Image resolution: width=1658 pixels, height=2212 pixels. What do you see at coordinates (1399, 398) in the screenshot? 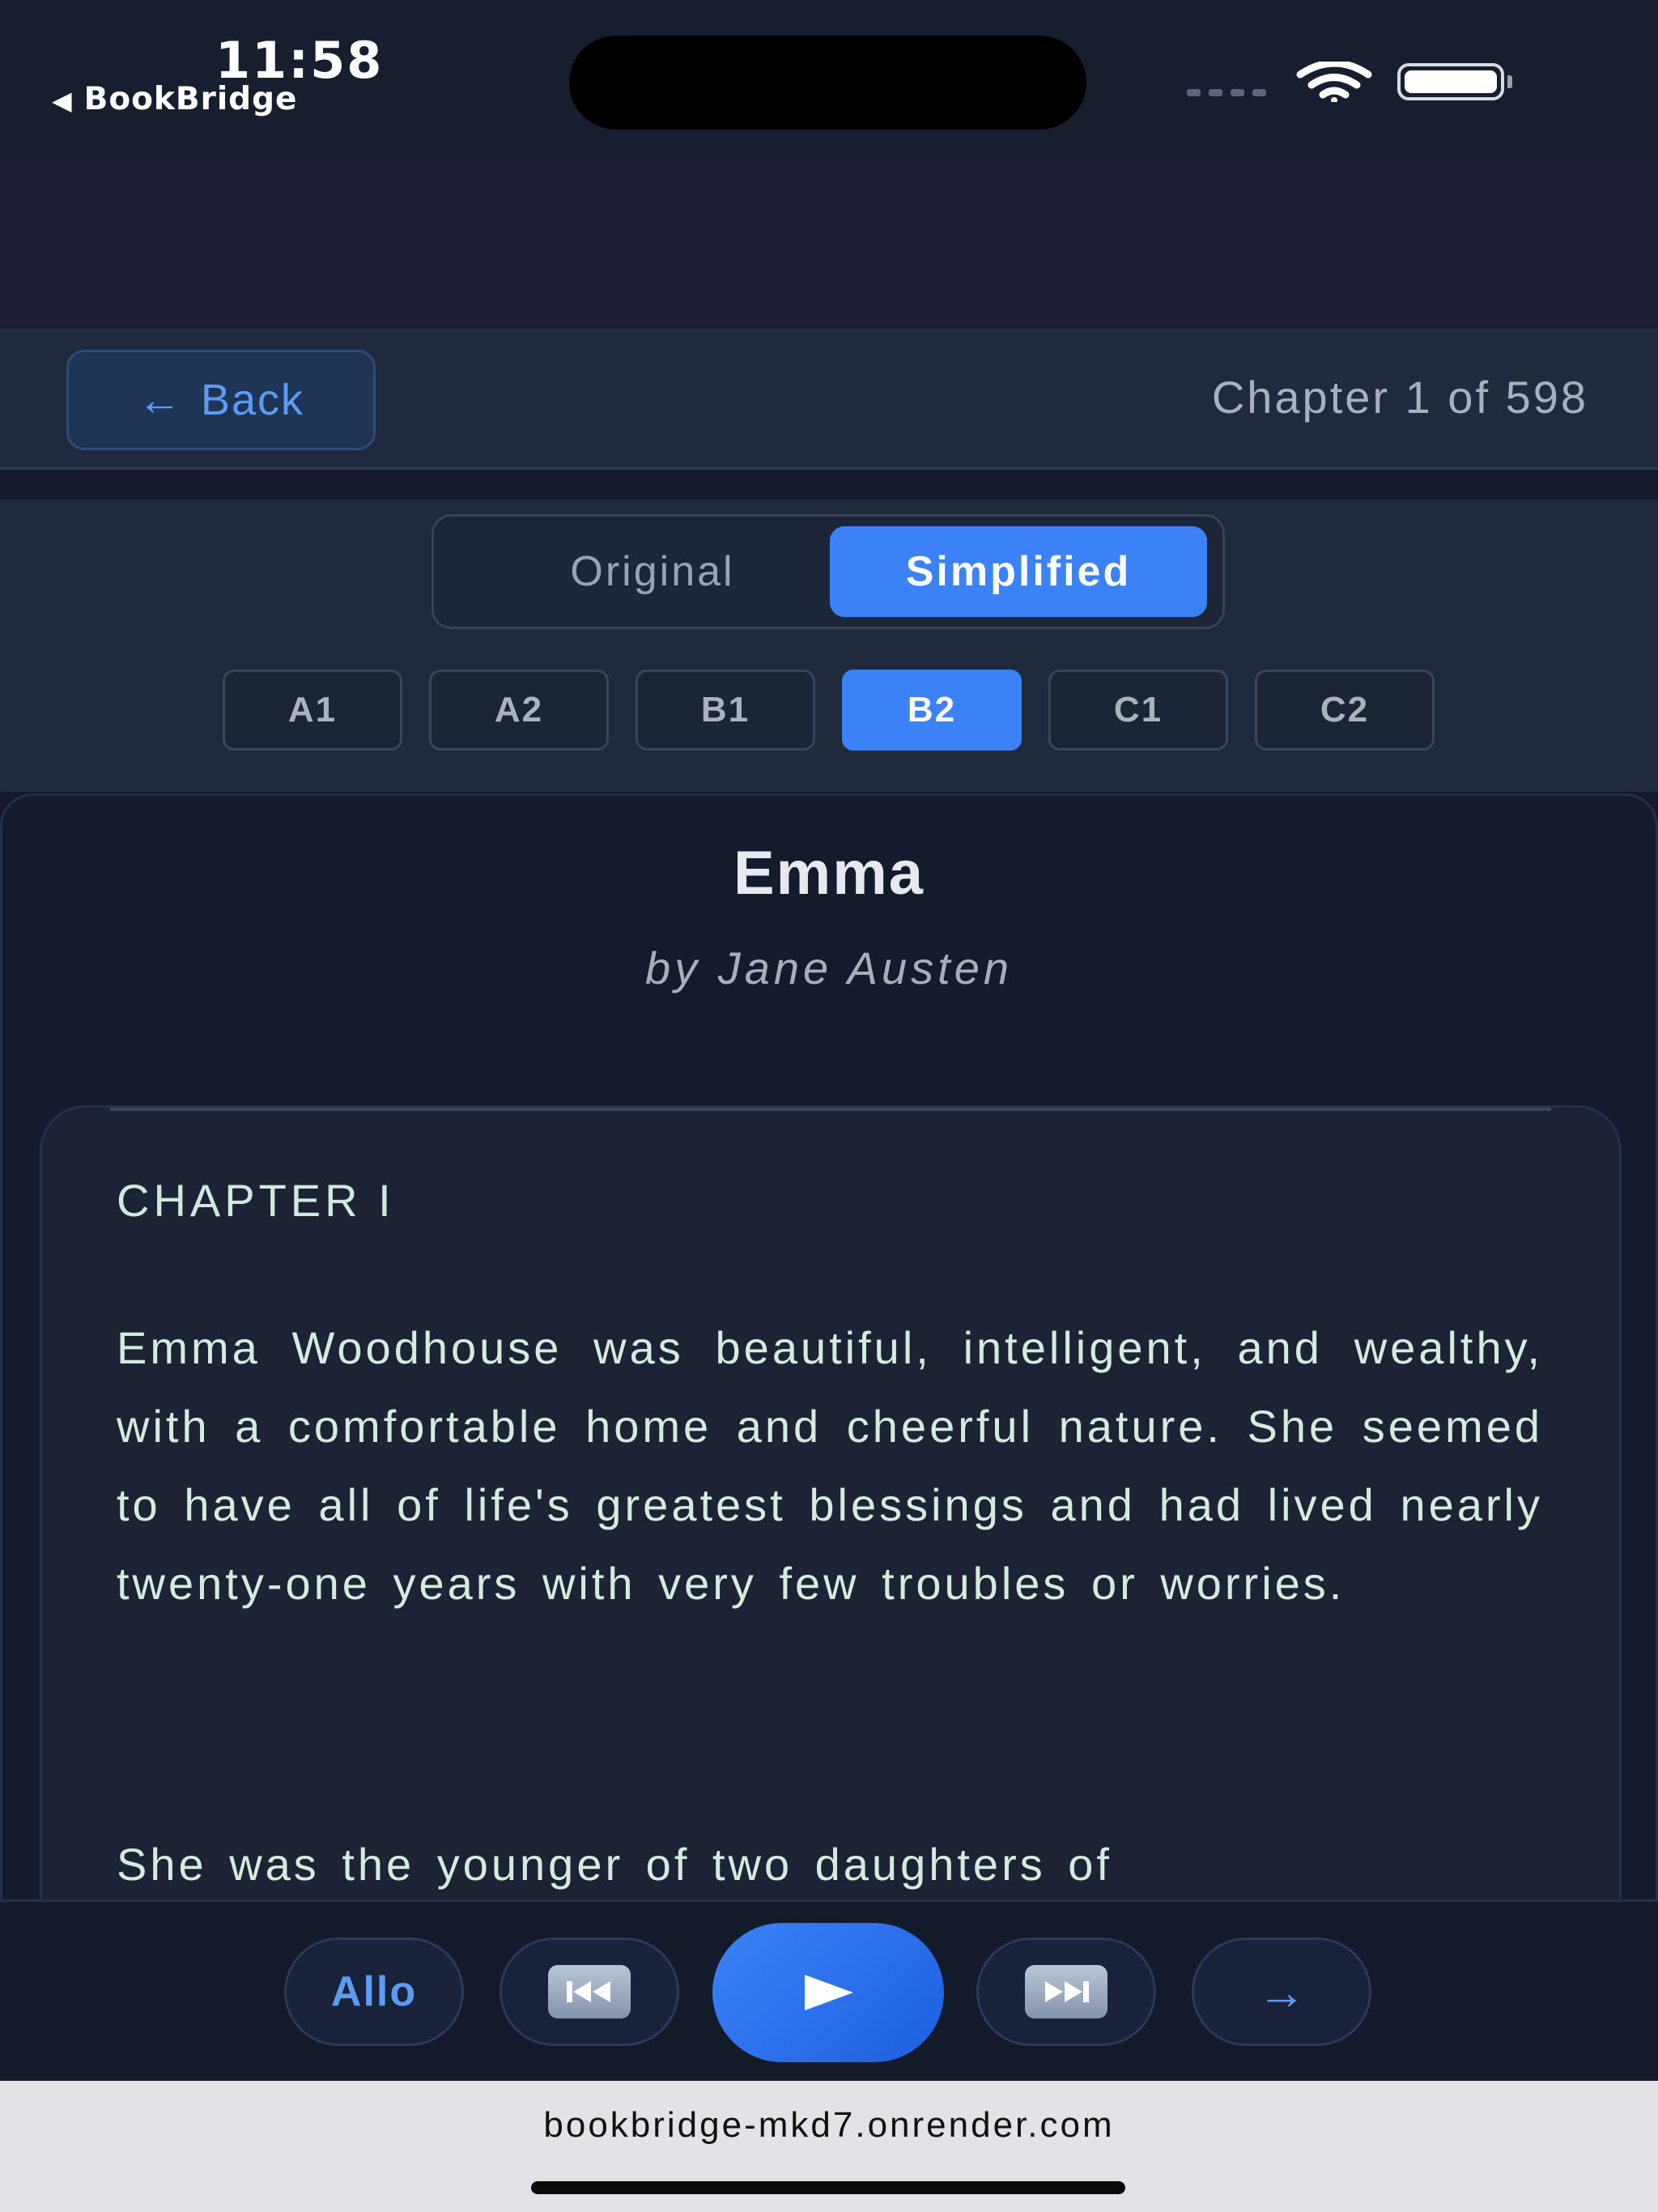
I see `chapter-indicator: Chapter 1 of 598` at bounding box center [1399, 398].